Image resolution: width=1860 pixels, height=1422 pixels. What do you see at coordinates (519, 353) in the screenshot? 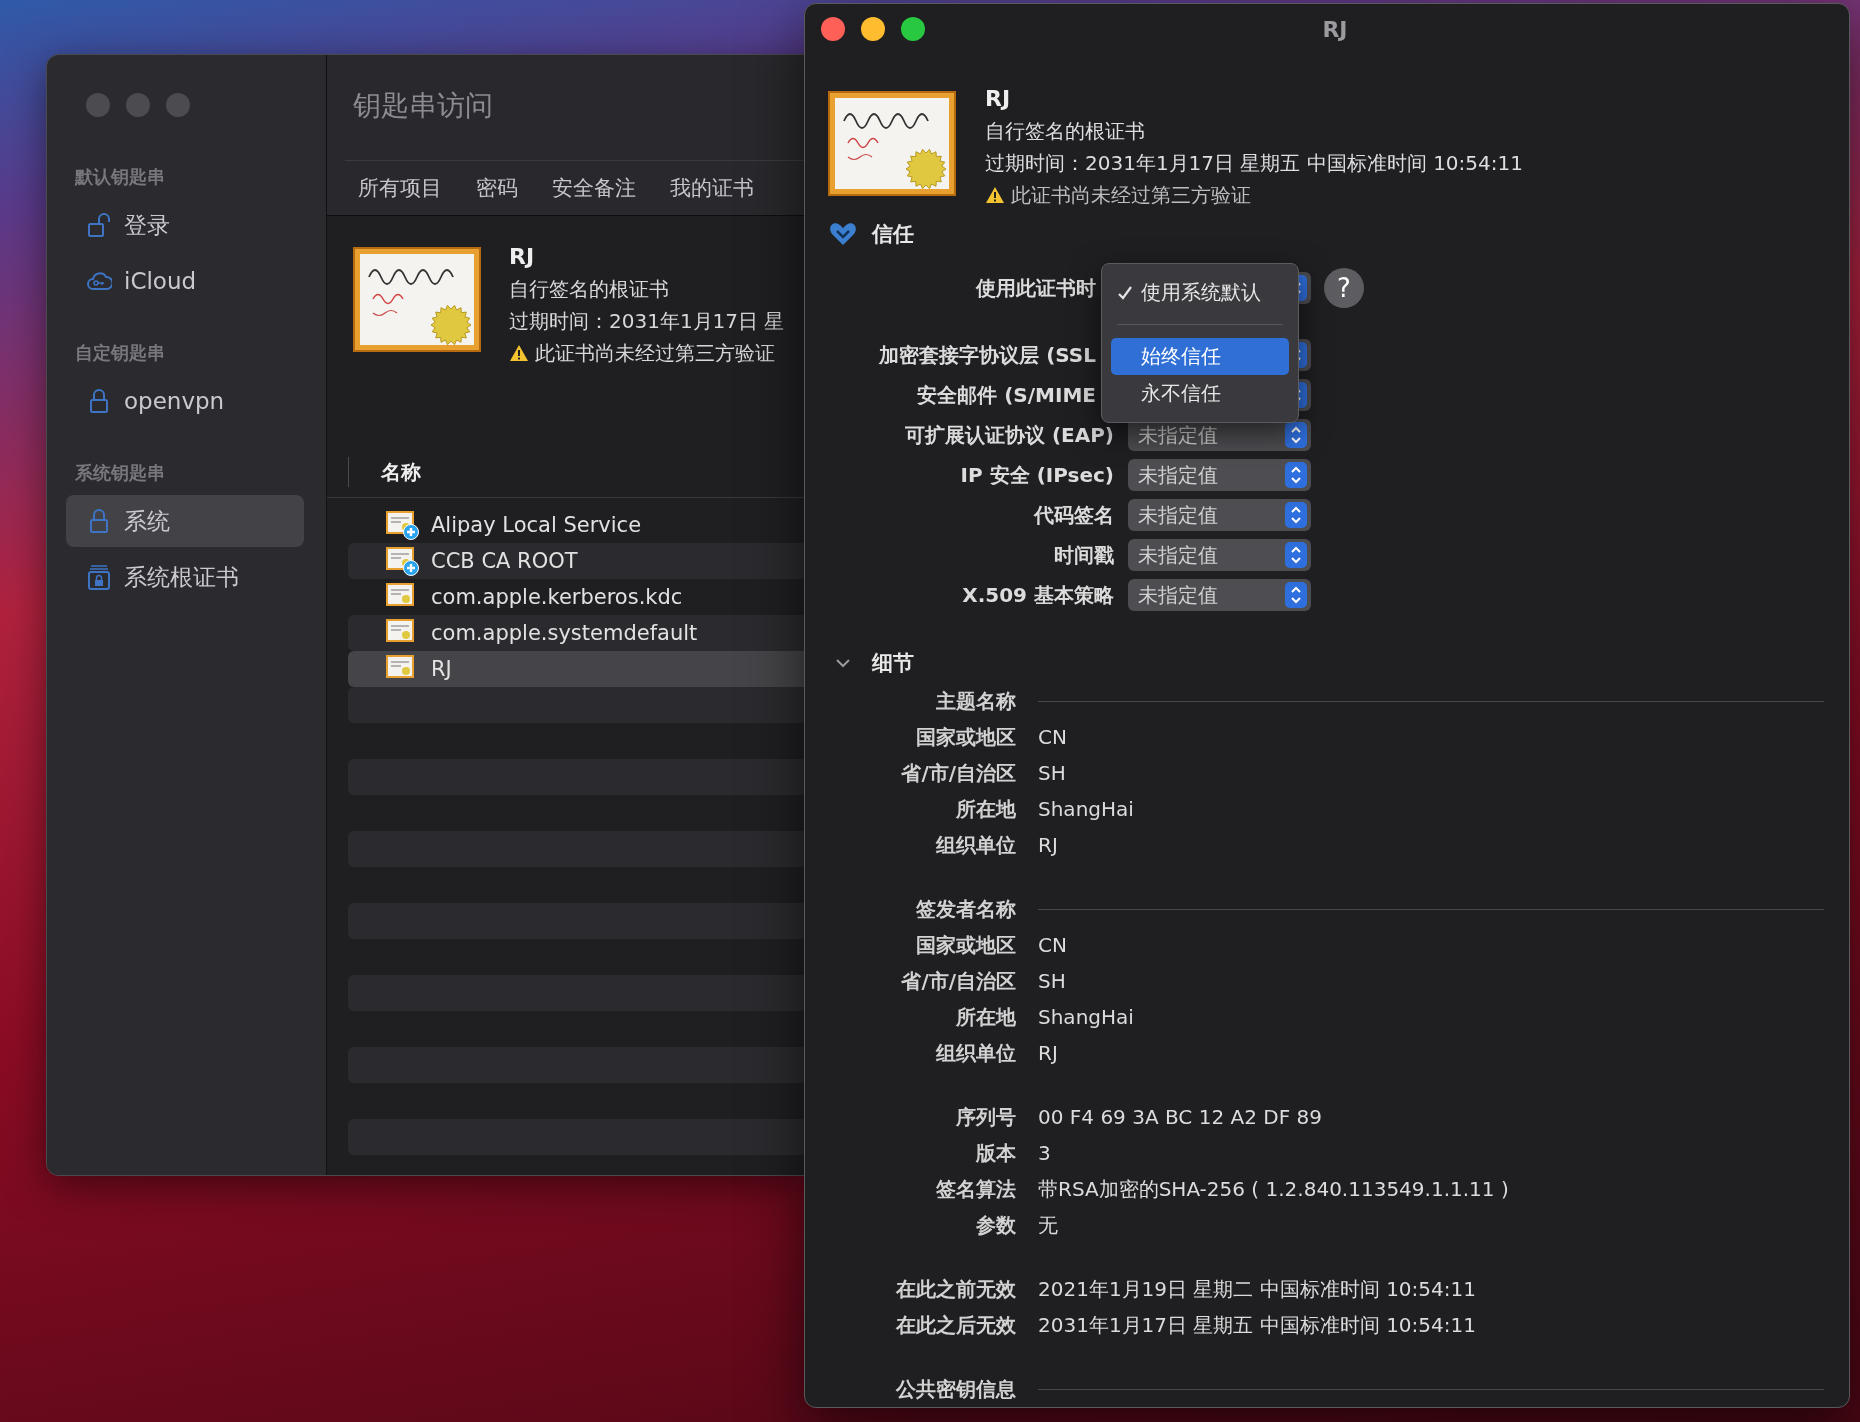
I see `warning-icon` at bounding box center [519, 353].